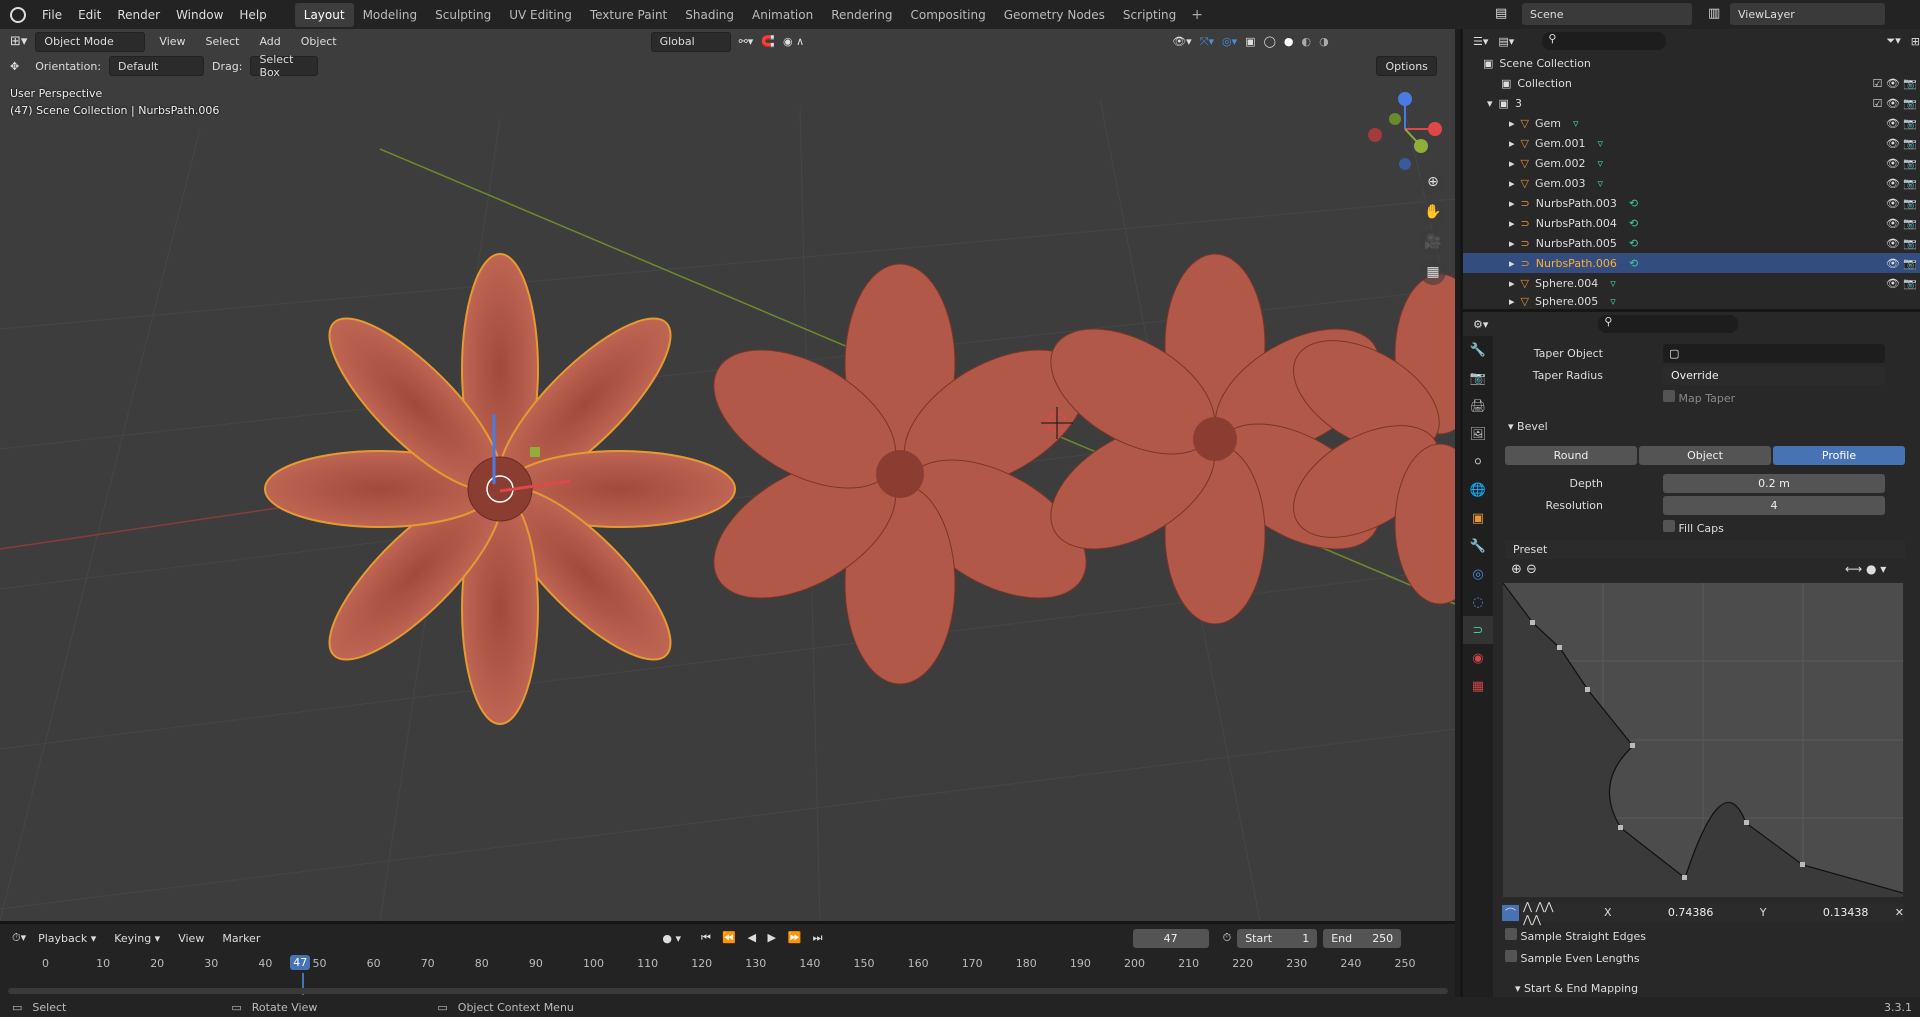 Image resolution: width=1920 pixels, height=1017 pixels. I want to click on shading-material-icon: ◐, so click(1306, 41).